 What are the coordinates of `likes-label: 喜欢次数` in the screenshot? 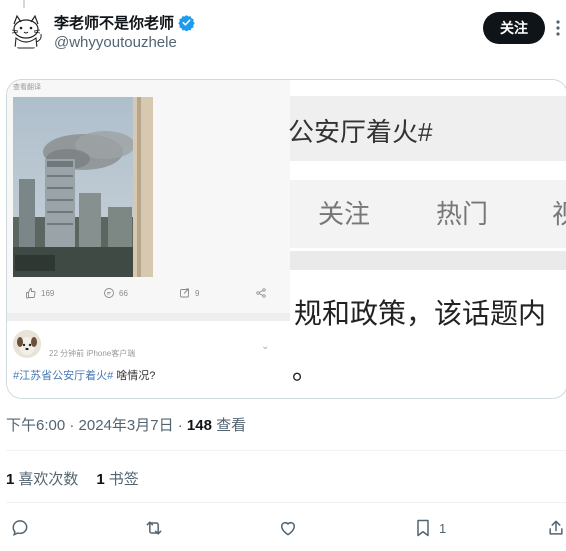 It's located at (48, 479).